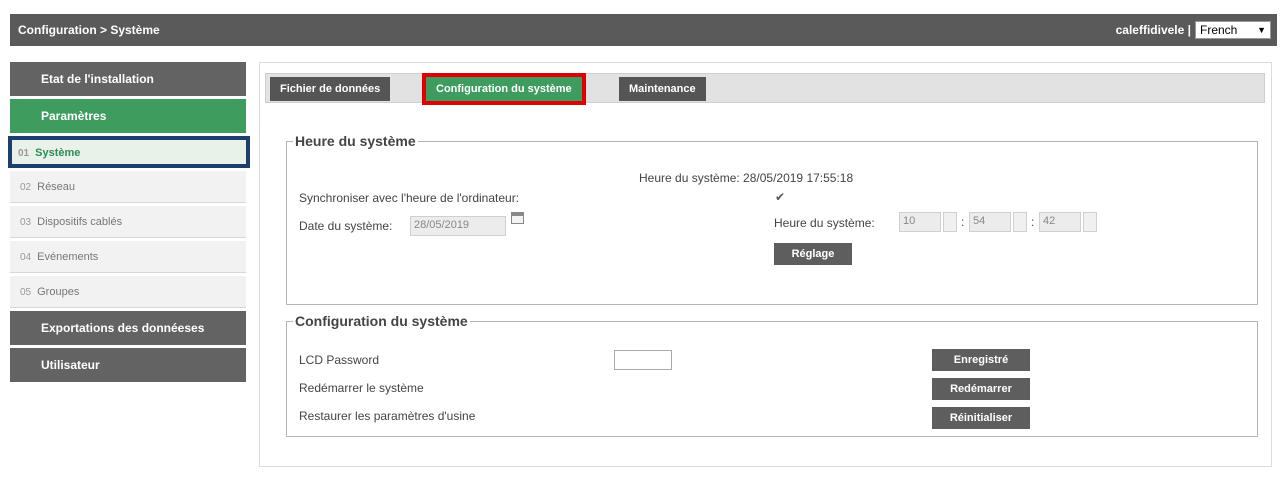  What do you see at coordinates (330, 89) in the screenshot?
I see `tab-data-file: Fichier de données` at bounding box center [330, 89].